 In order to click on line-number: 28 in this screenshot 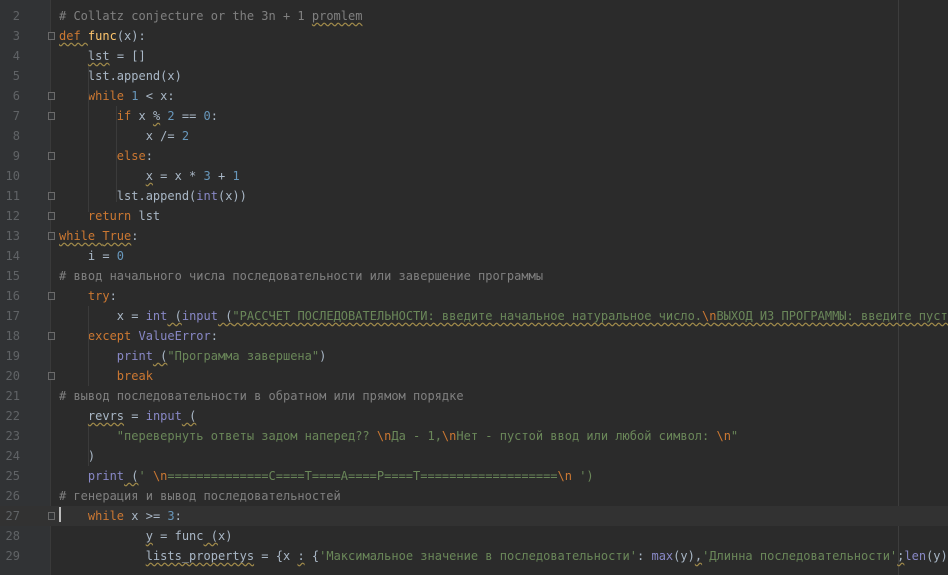, I will do `click(12, 536)`.